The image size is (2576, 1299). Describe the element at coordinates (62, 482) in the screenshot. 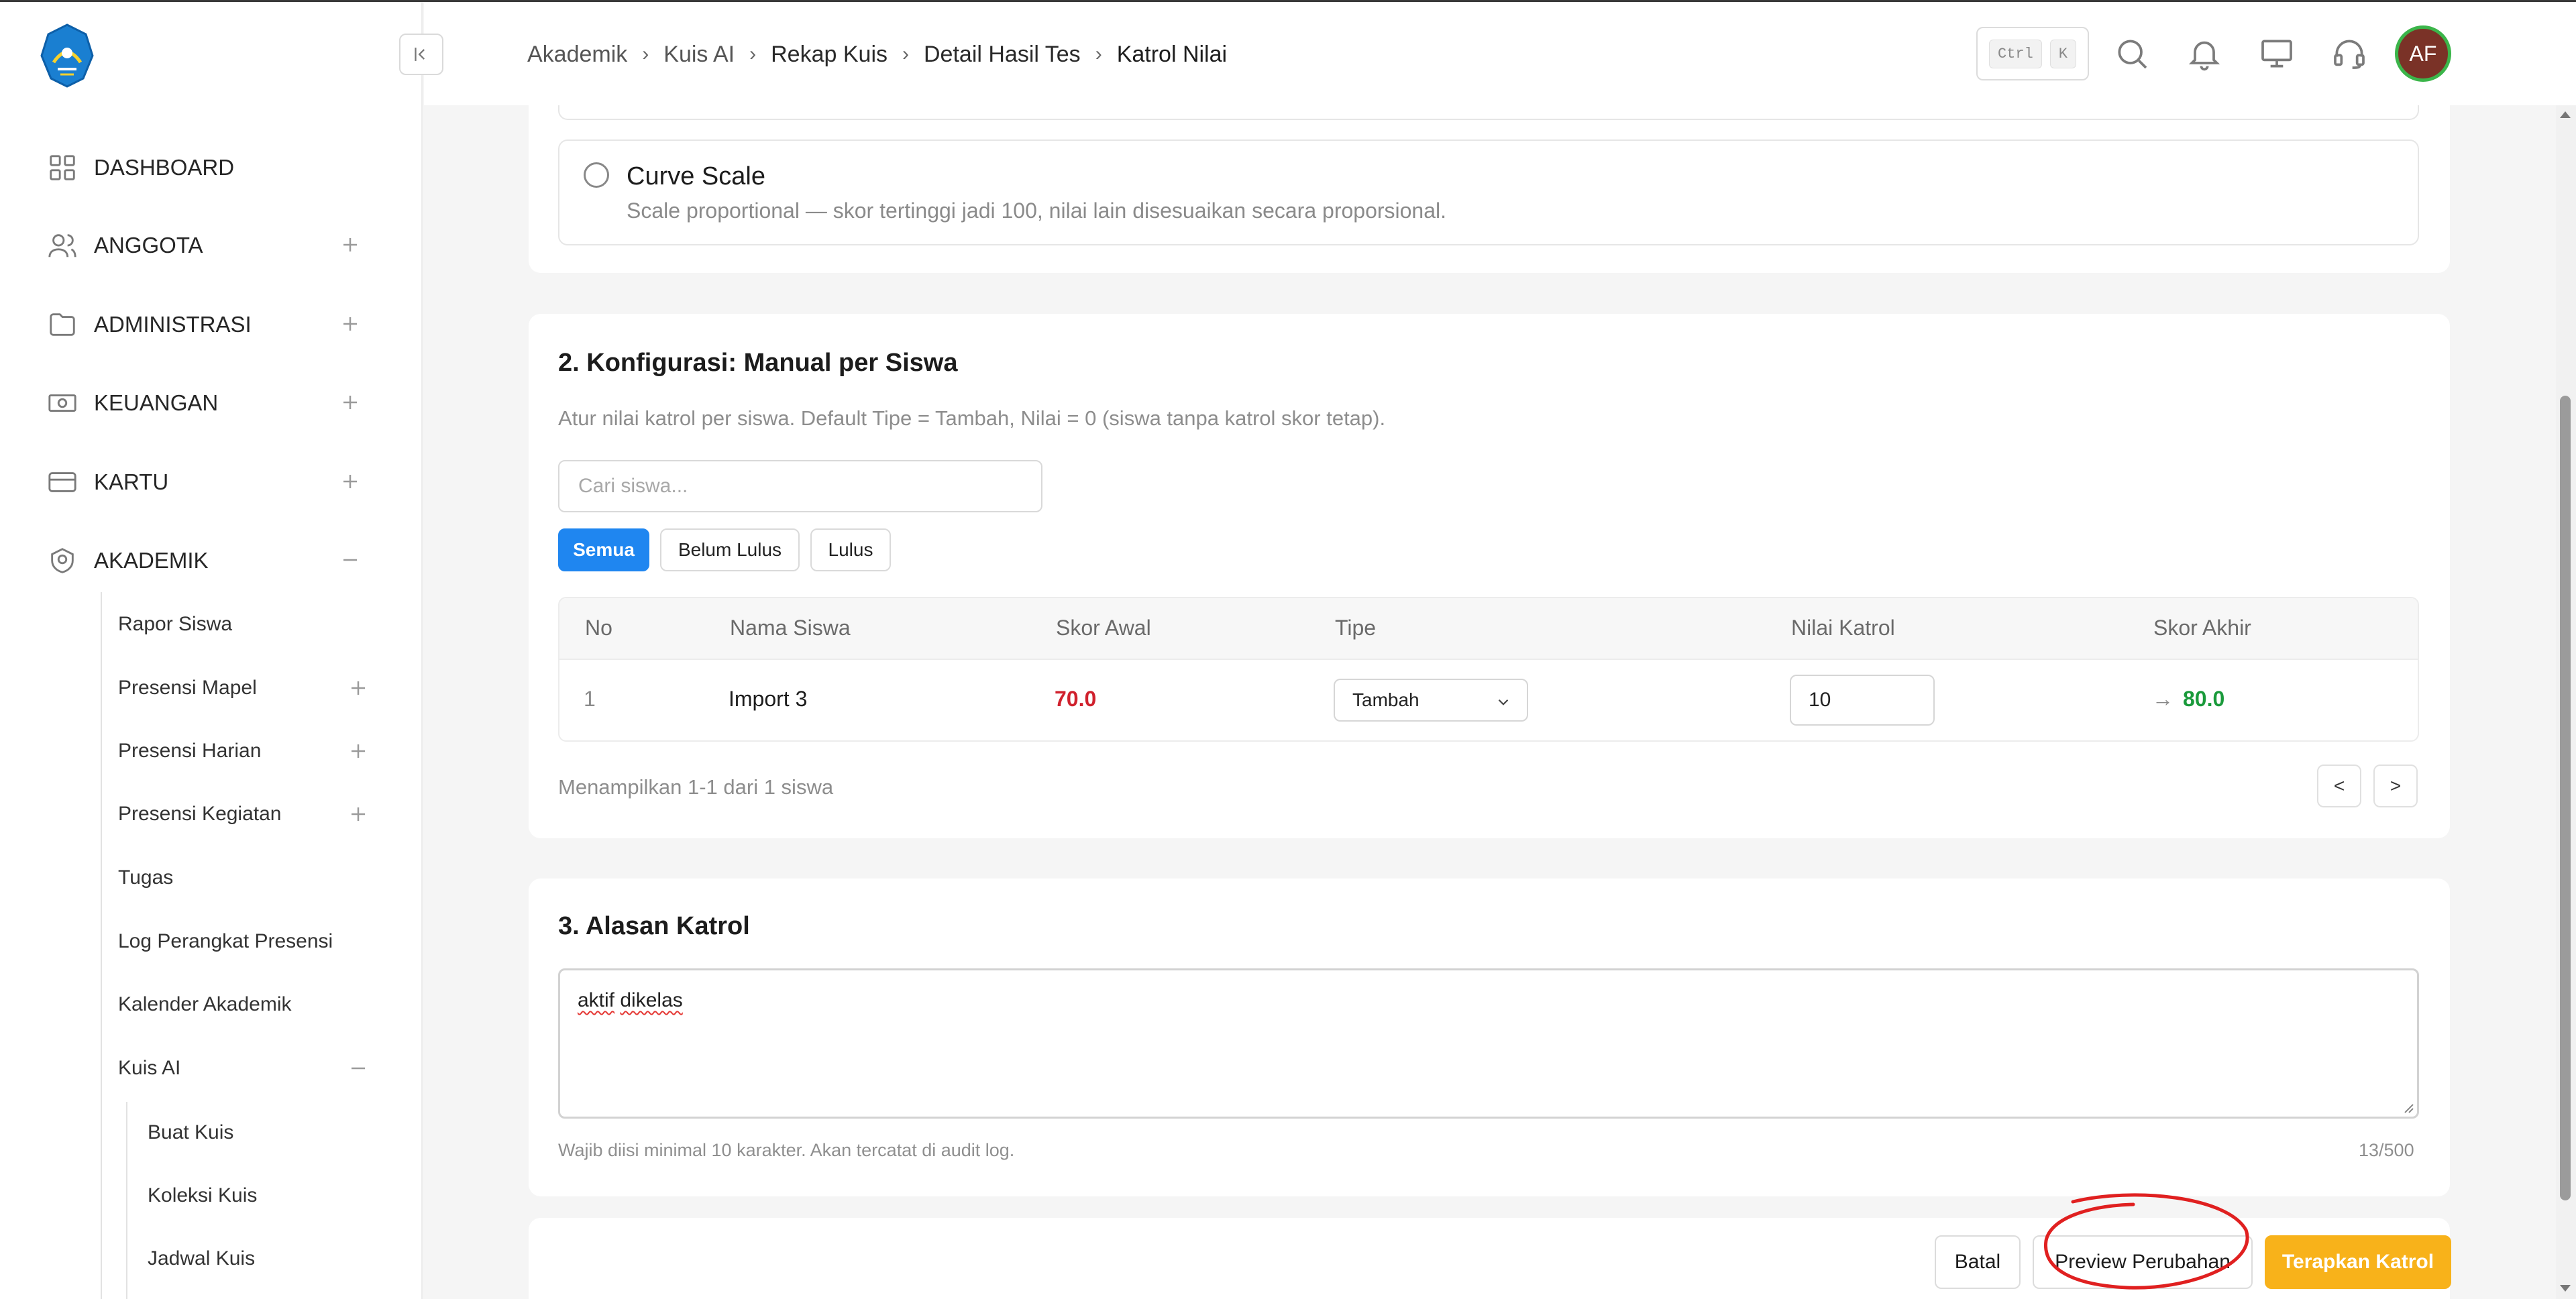

I see `card-icon` at that location.